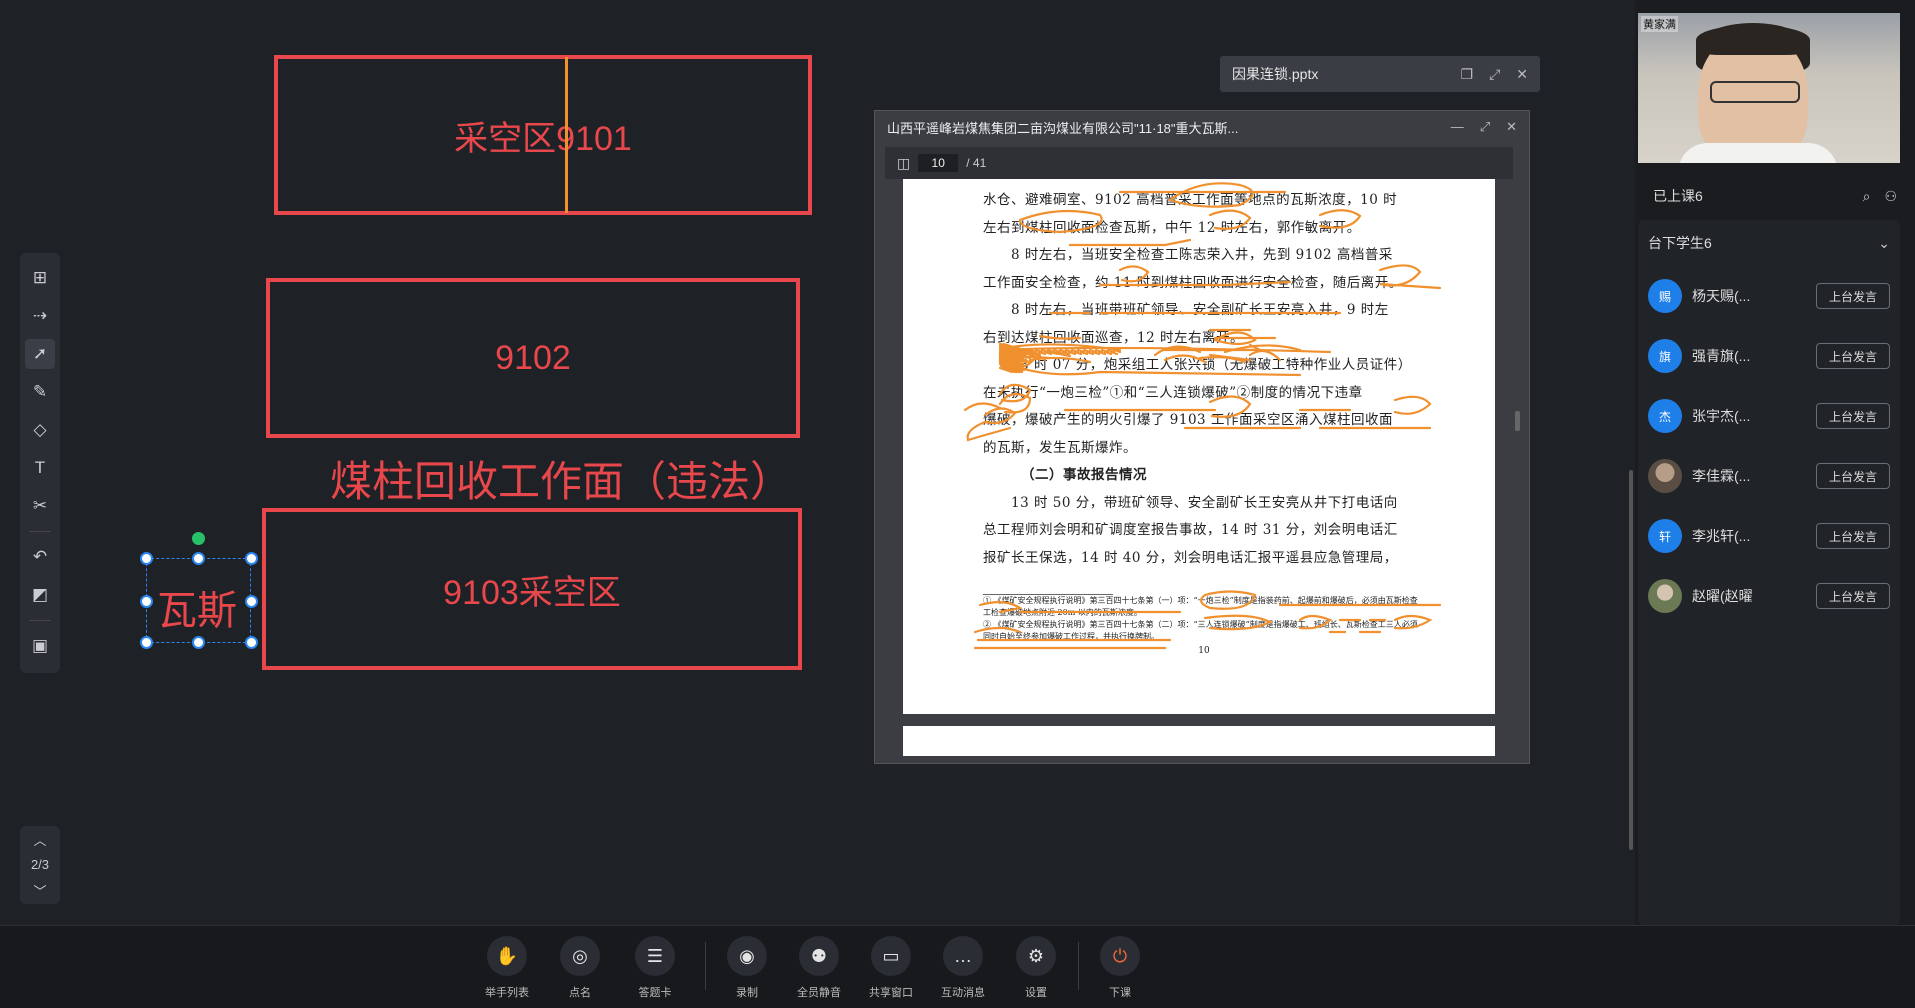 This screenshot has width=1915, height=1008. What do you see at coordinates (40, 430) in the screenshot?
I see `shapes-icon: ◇` at bounding box center [40, 430].